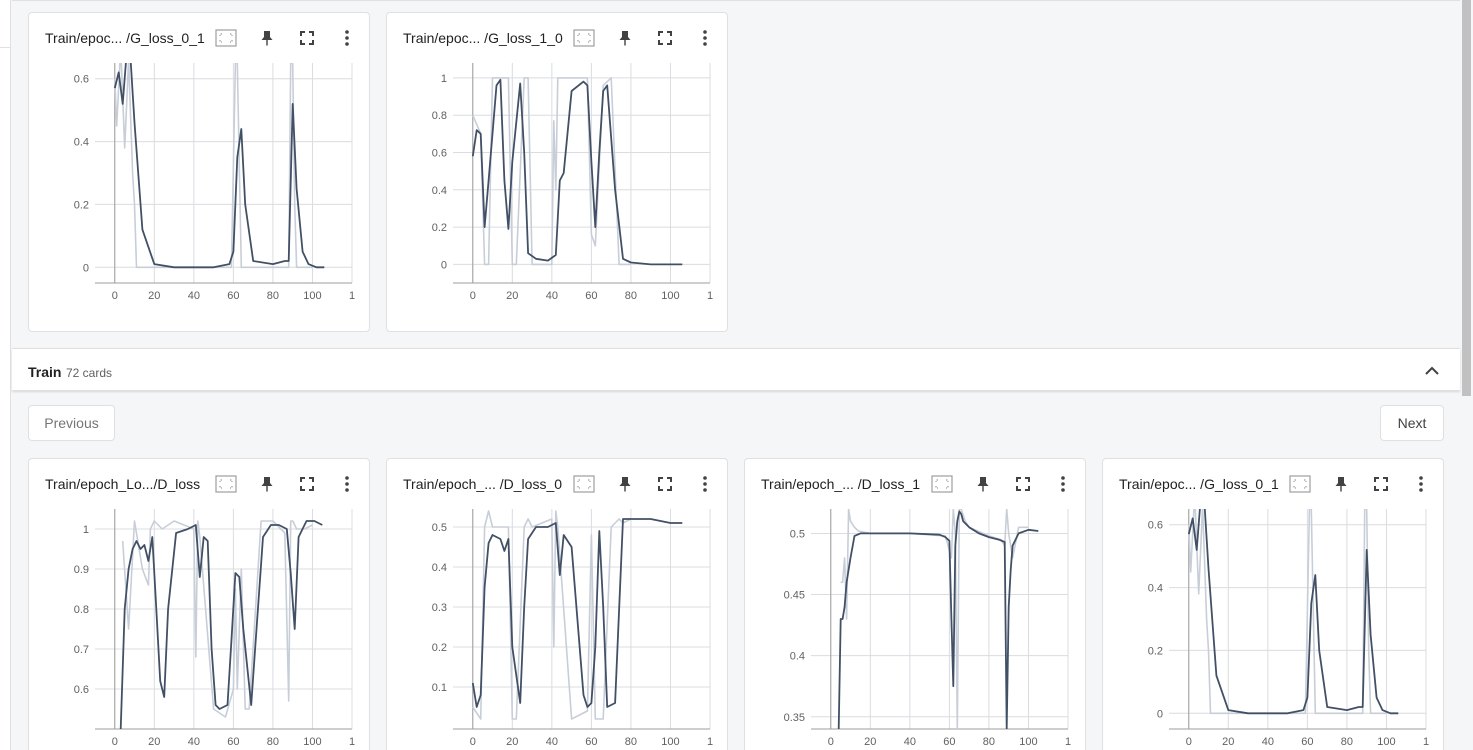  Describe the element at coordinates (557, 37) in the screenshot. I see `card-header: Train/epoc... /G_loss_1_0` at that location.